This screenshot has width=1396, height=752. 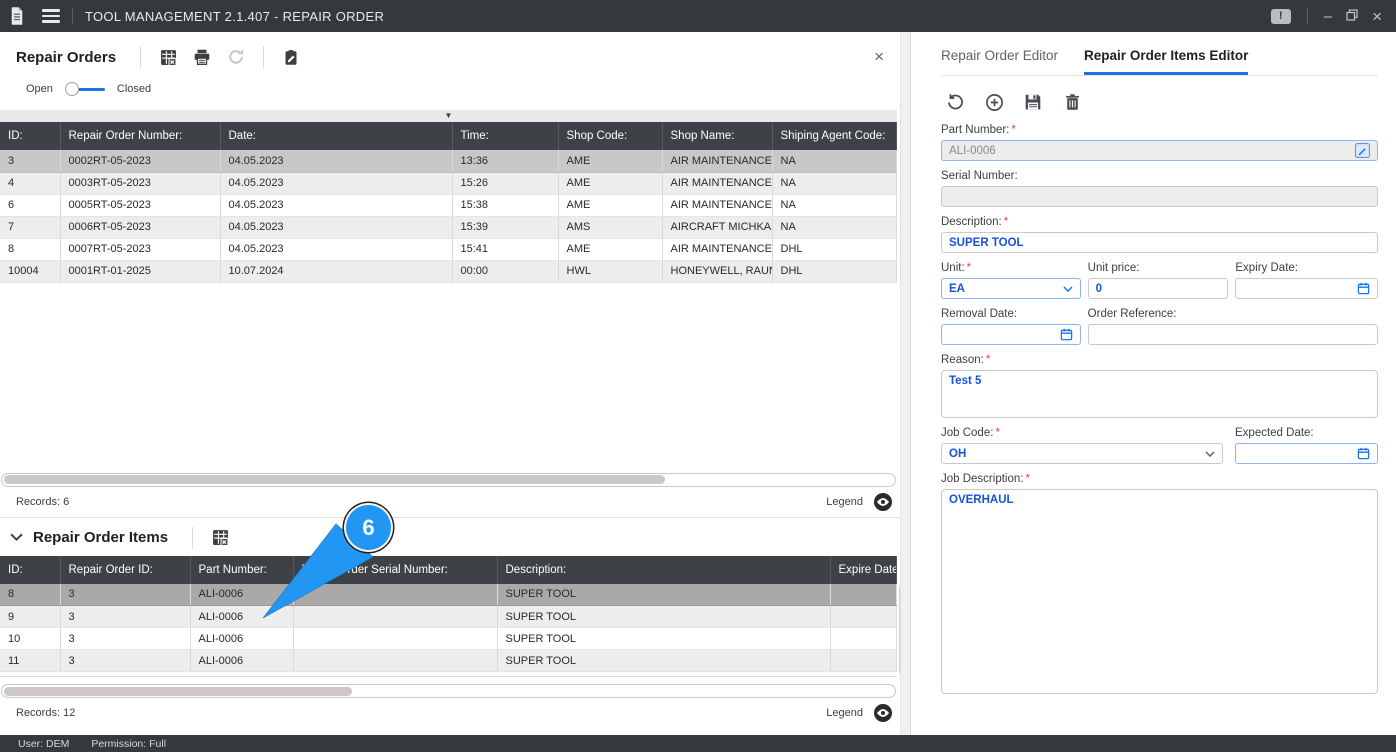 What do you see at coordinates (236, 57) in the screenshot?
I see `refresh-button` at bounding box center [236, 57].